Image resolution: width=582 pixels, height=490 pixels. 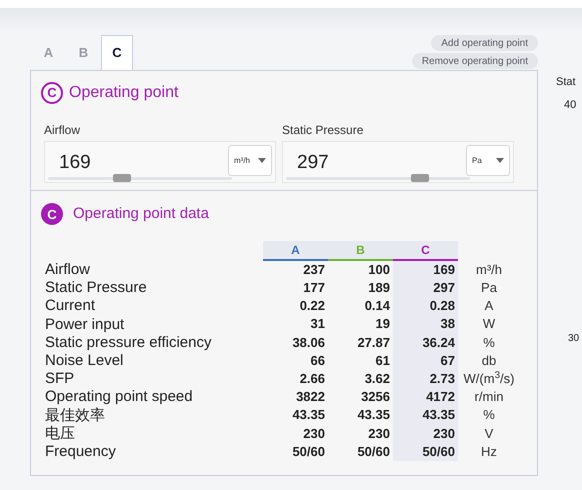 I want to click on field-label: Airflow, so click(x=63, y=130).